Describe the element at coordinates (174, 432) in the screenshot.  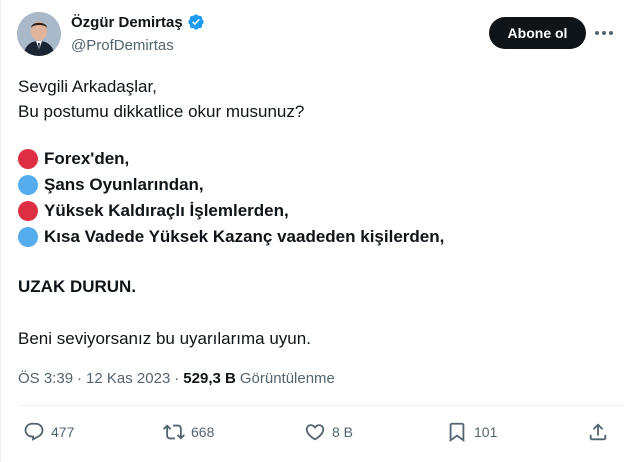
I see `repost-icon` at that location.